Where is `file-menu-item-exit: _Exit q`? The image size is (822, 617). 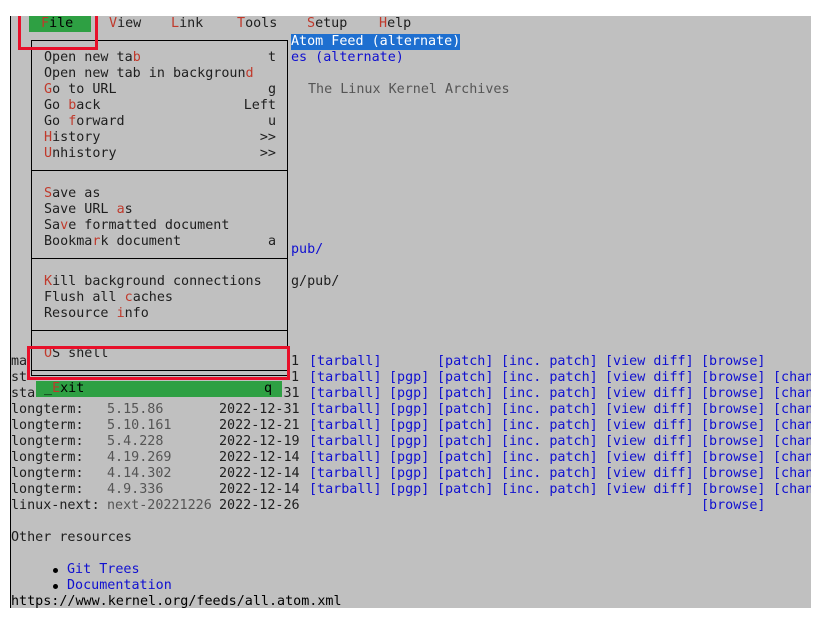
file-menu-item-exit: _Exit q is located at coordinates (159, 389).